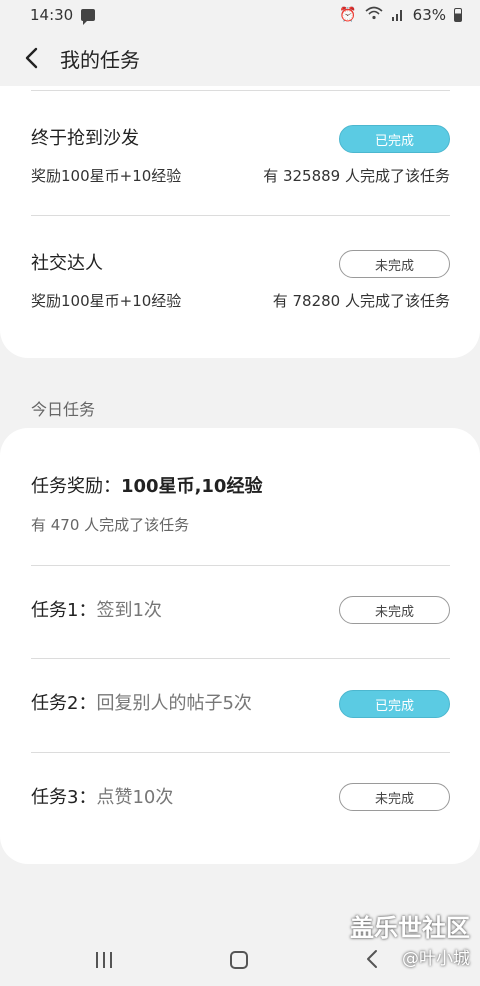 The width and height of the screenshot is (480, 986). I want to click on message-icon, so click(88, 17).